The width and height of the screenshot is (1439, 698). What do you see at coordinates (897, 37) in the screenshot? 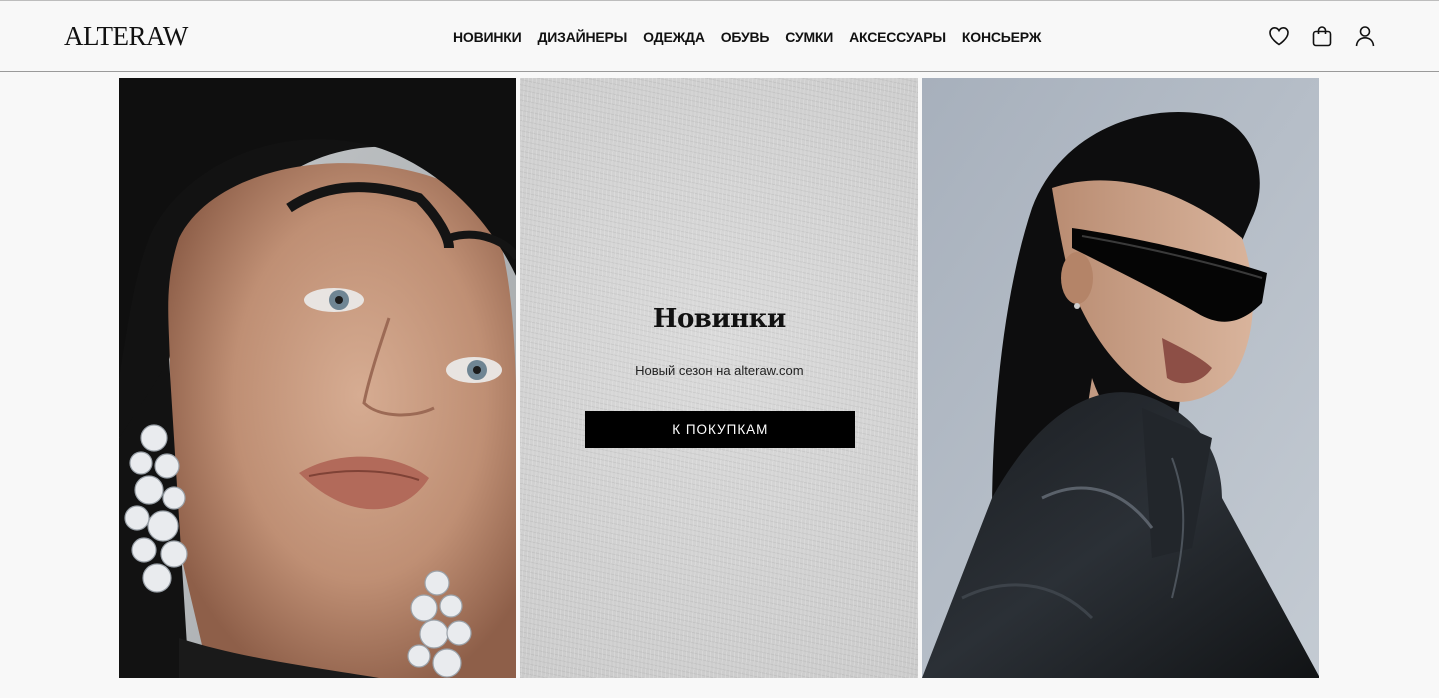
I see `nav-item-accessories: АКСЕССУАРЫ` at bounding box center [897, 37].